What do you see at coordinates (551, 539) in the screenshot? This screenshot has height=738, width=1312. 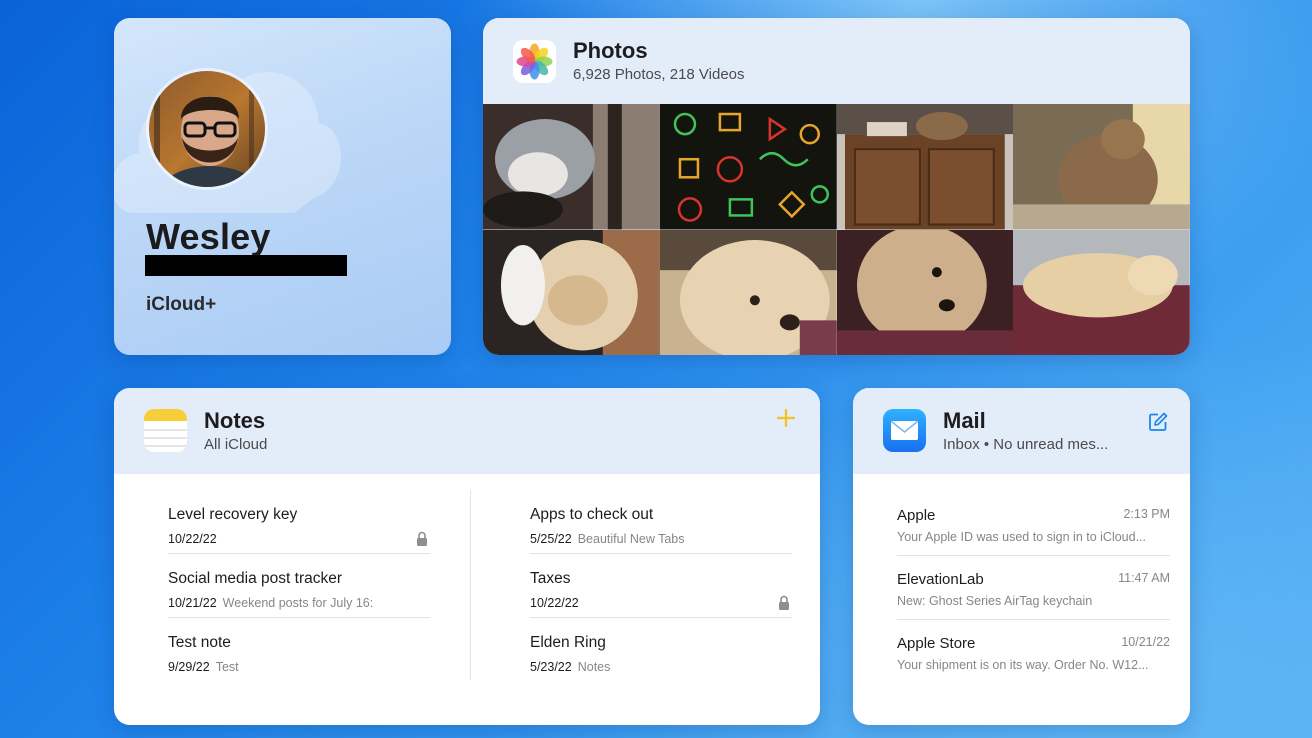 I see `note-date: 5/25/22` at bounding box center [551, 539].